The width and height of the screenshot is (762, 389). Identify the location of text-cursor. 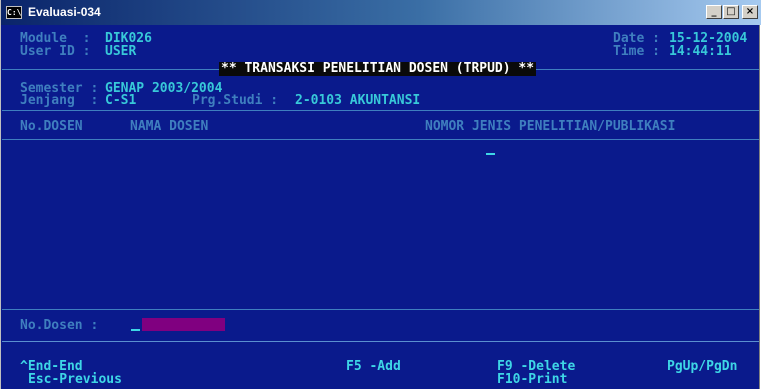
(490, 154).